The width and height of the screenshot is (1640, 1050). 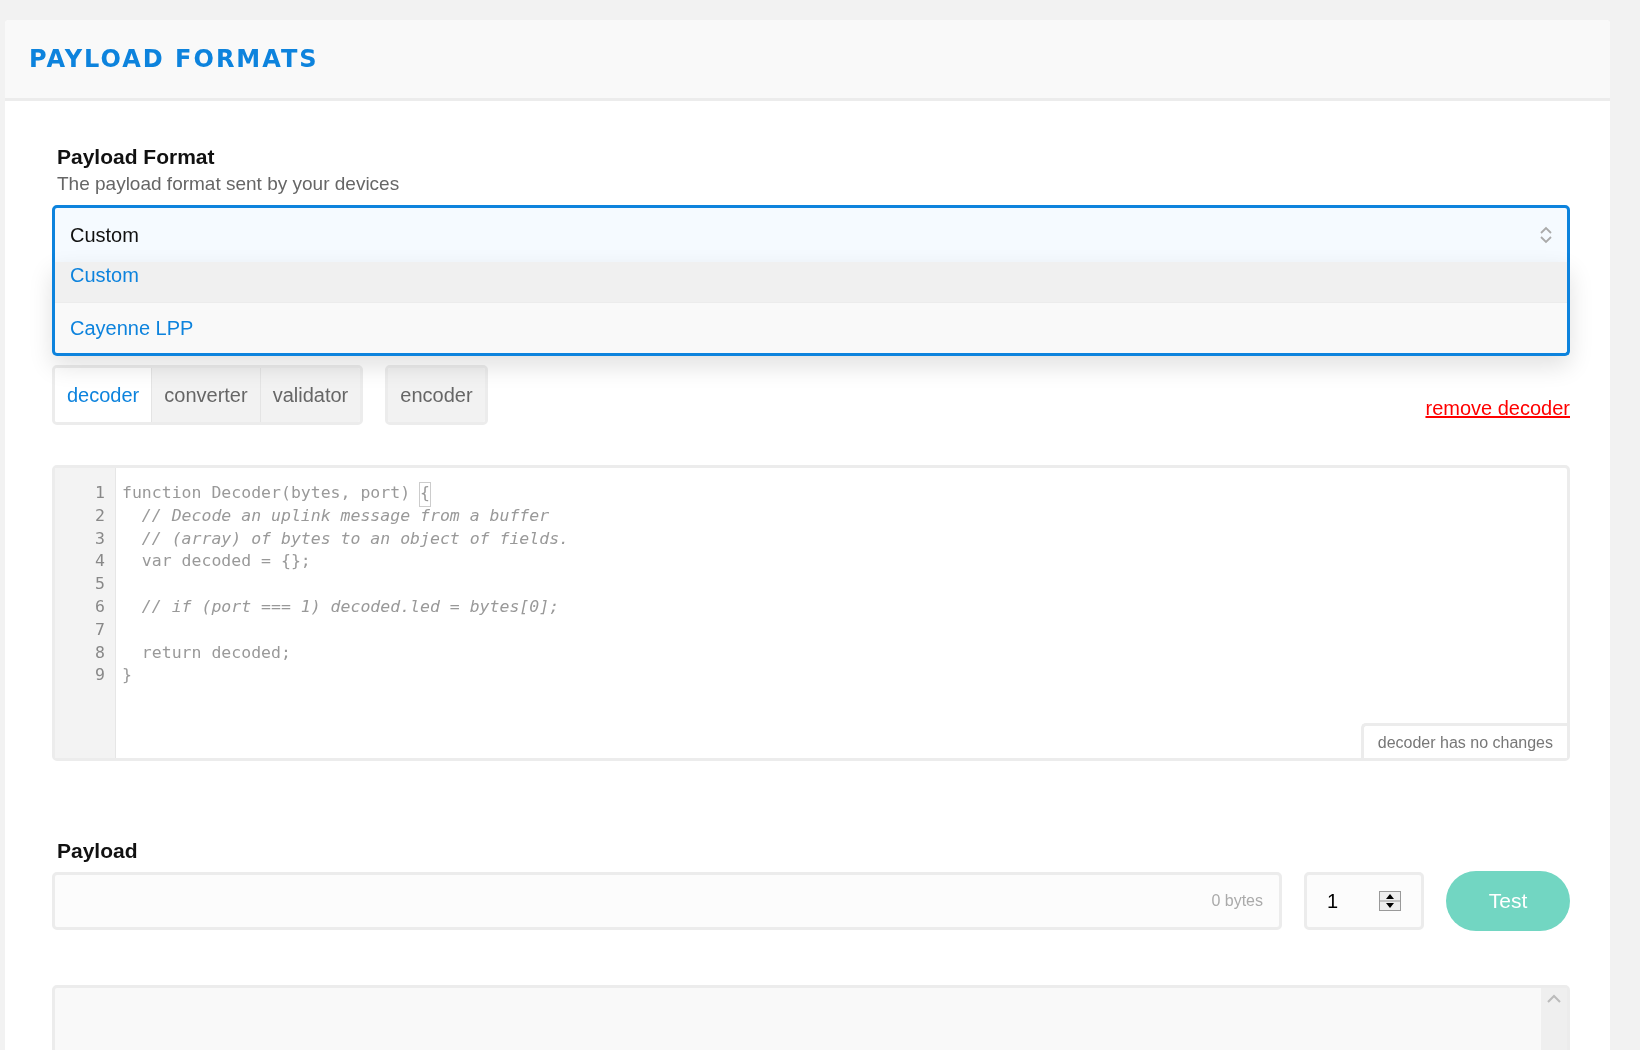 I want to click on line-number: 1, so click(x=100, y=493).